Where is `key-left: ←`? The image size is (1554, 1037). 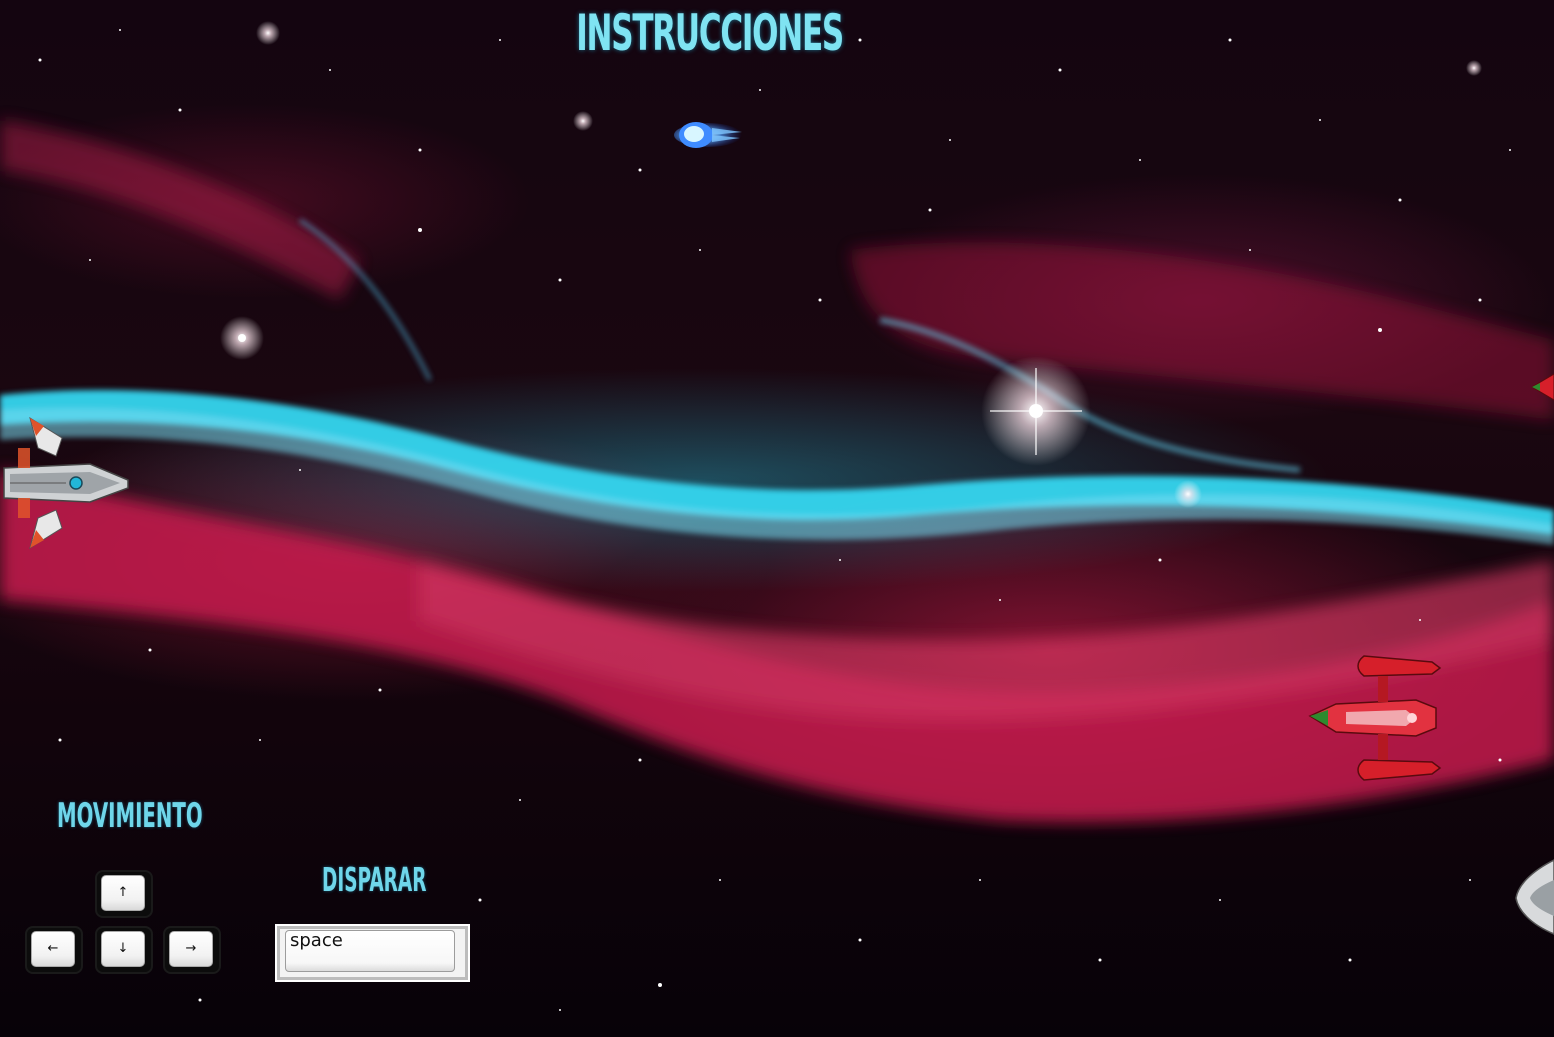 key-left: ← is located at coordinates (54, 950).